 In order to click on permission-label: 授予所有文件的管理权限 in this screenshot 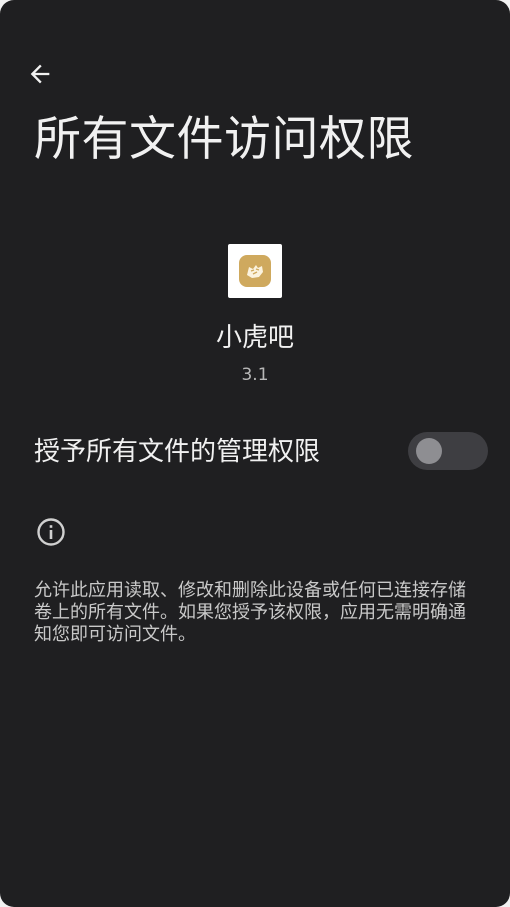, I will do `click(177, 452)`.